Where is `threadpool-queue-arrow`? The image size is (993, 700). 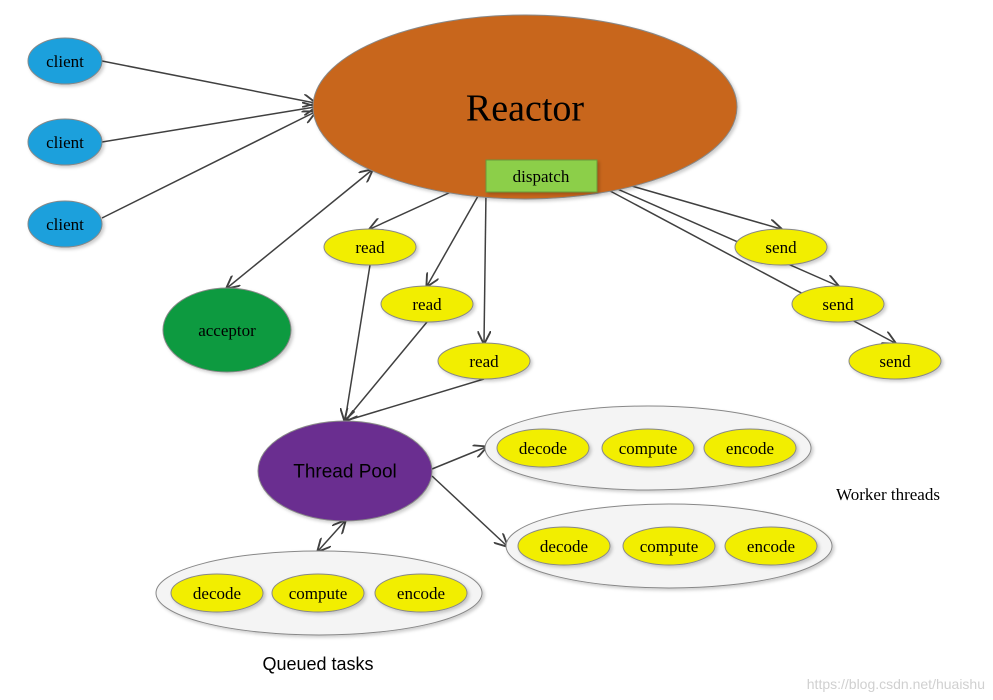
threadpool-queue-arrow is located at coordinates (331, 536).